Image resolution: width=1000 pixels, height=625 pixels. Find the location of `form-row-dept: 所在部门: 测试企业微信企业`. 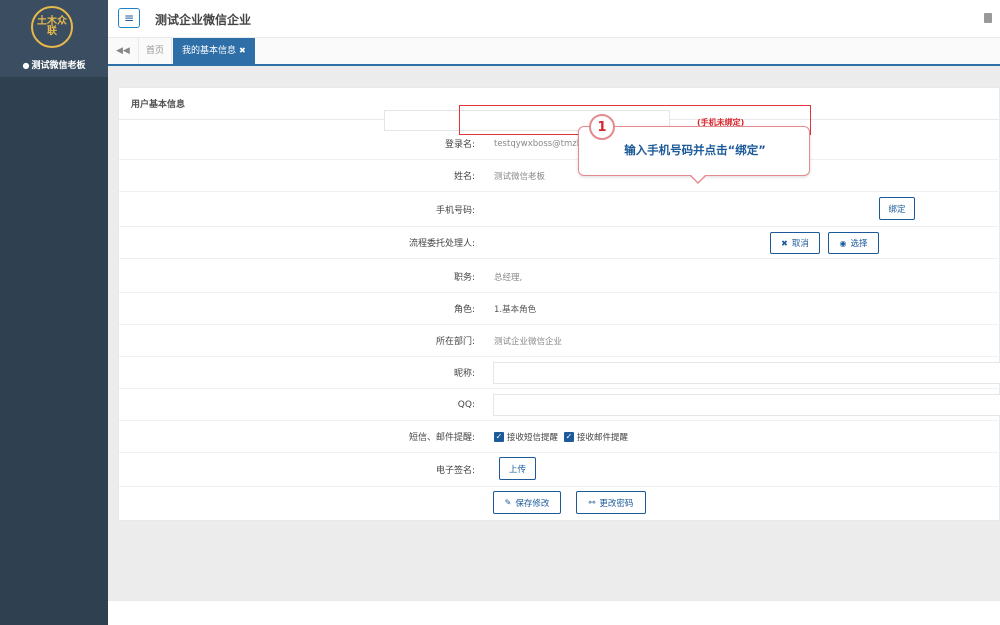

form-row-dept: 所在部门: 测试企业微信企业 is located at coordinates (559, 341).